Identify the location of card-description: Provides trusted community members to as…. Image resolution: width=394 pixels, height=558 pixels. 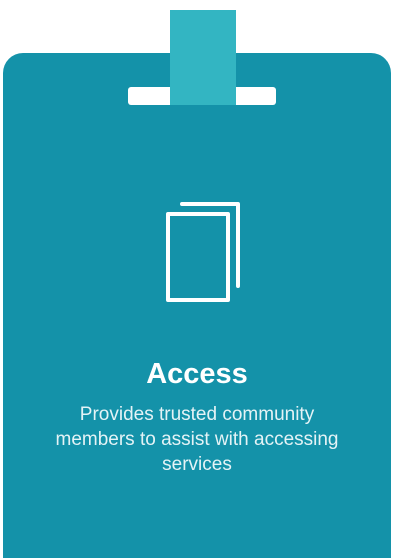
(197, 439).